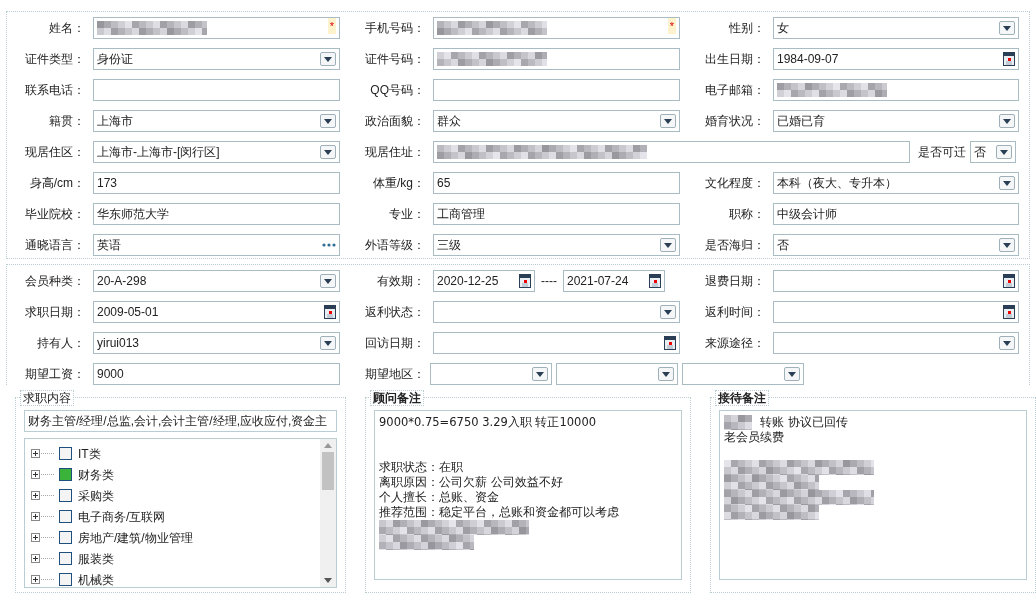 This screenshot has width=1036, height=607. I want to click on scroll-thumb, so click(328, 471).